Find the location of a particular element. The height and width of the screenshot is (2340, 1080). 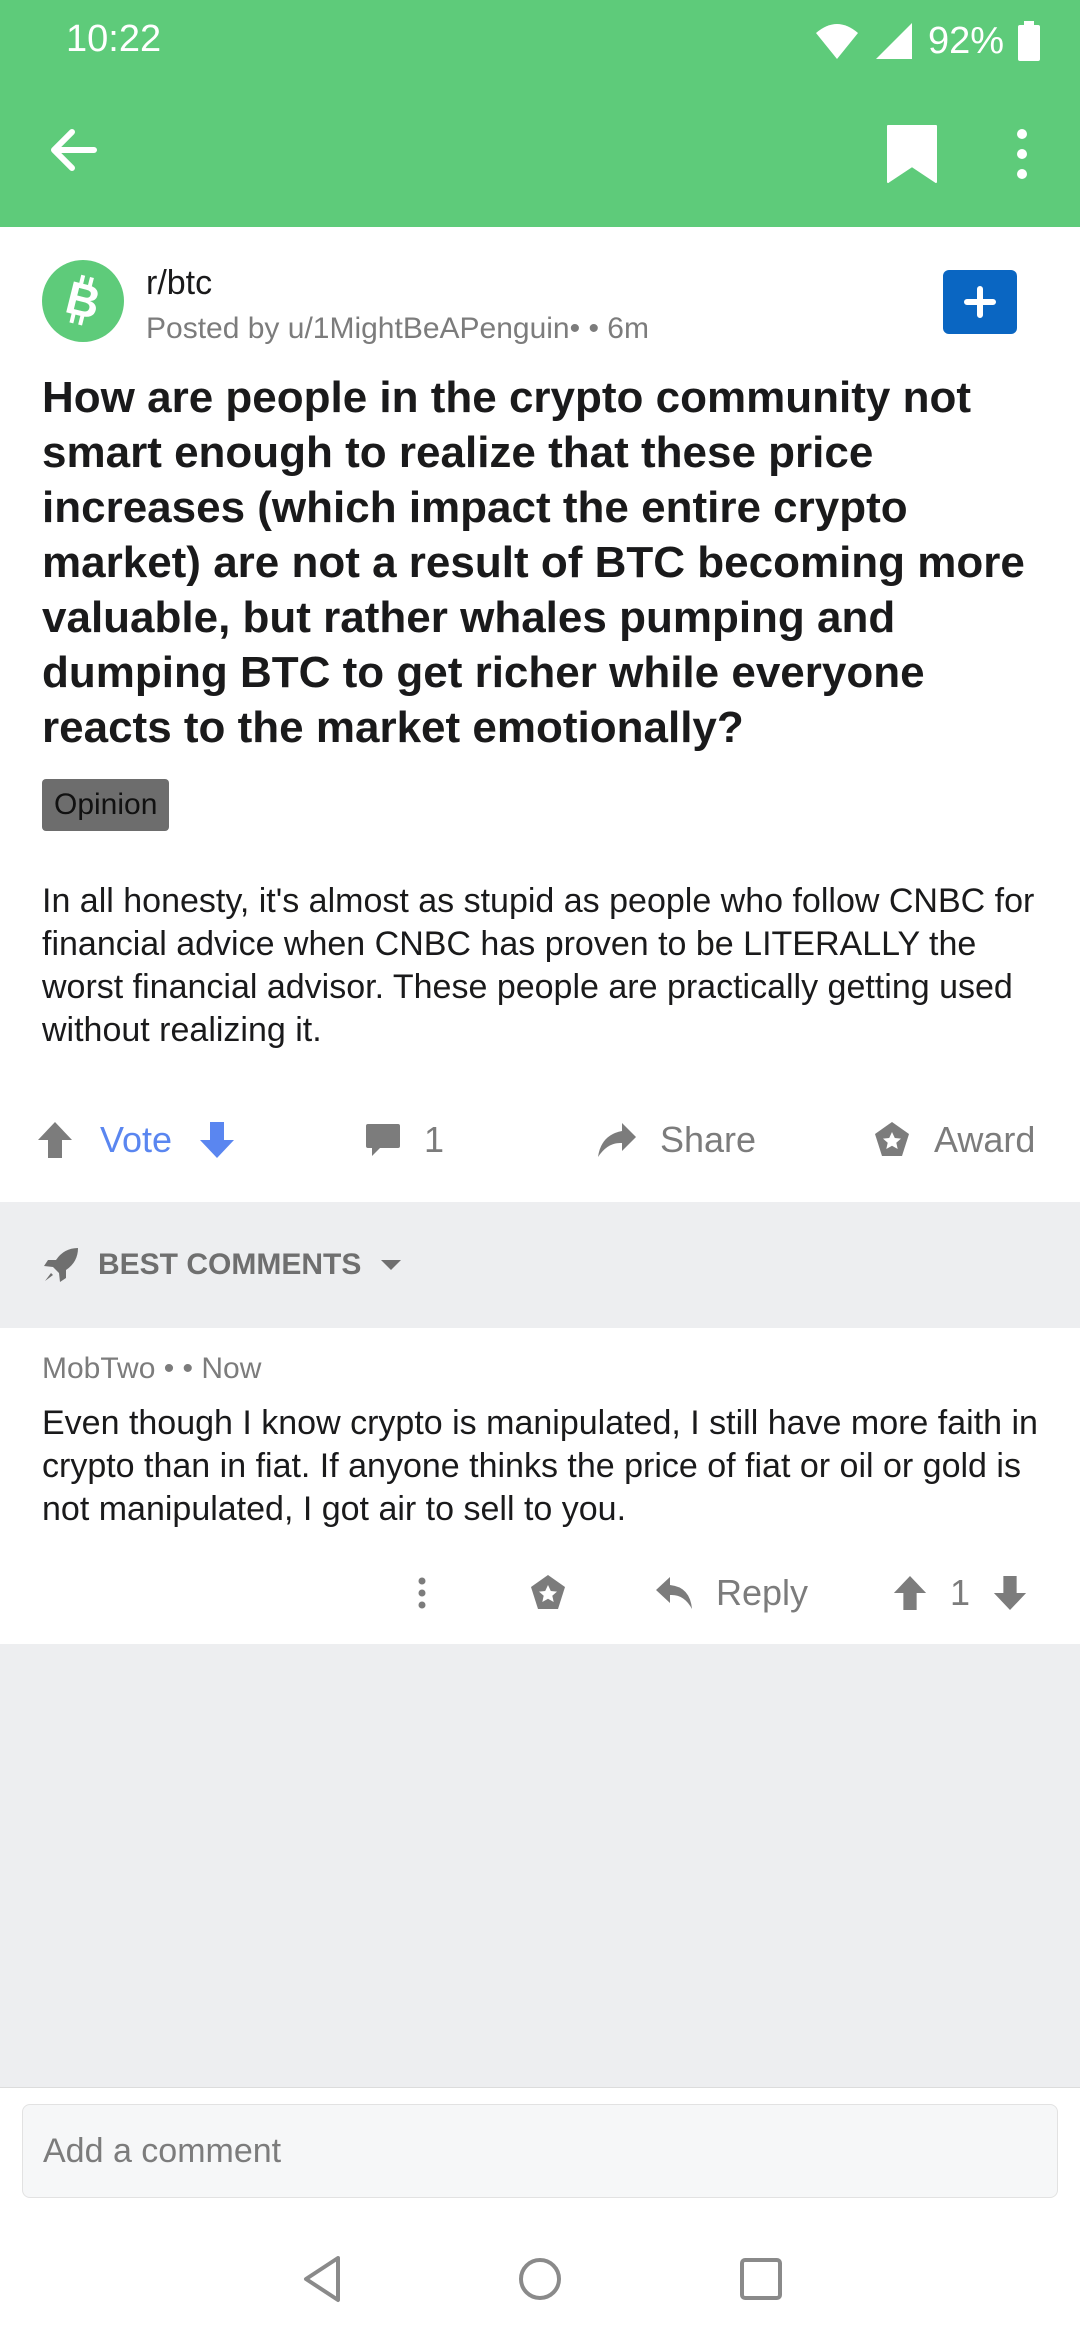

award-label: Award is located at coordinates (985, 1139).